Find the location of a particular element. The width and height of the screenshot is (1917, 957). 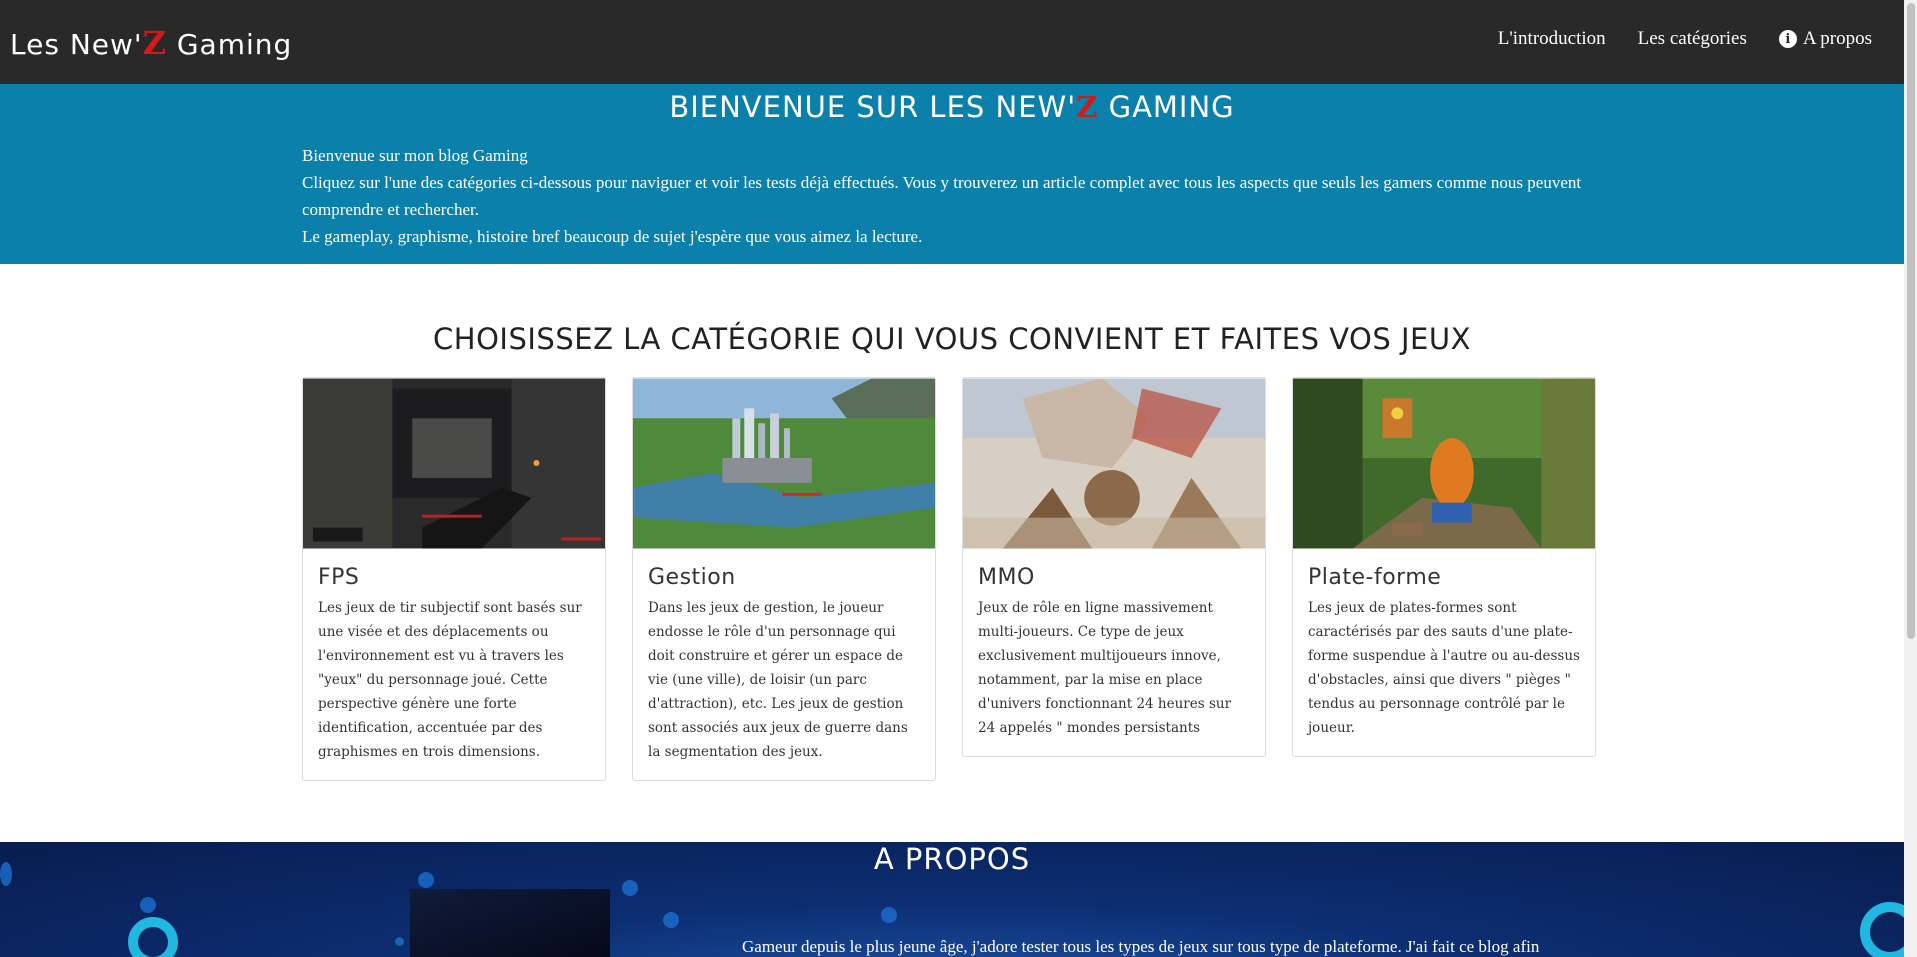

nav-link-label: L'introduction is located at coordinates (1551, 38).